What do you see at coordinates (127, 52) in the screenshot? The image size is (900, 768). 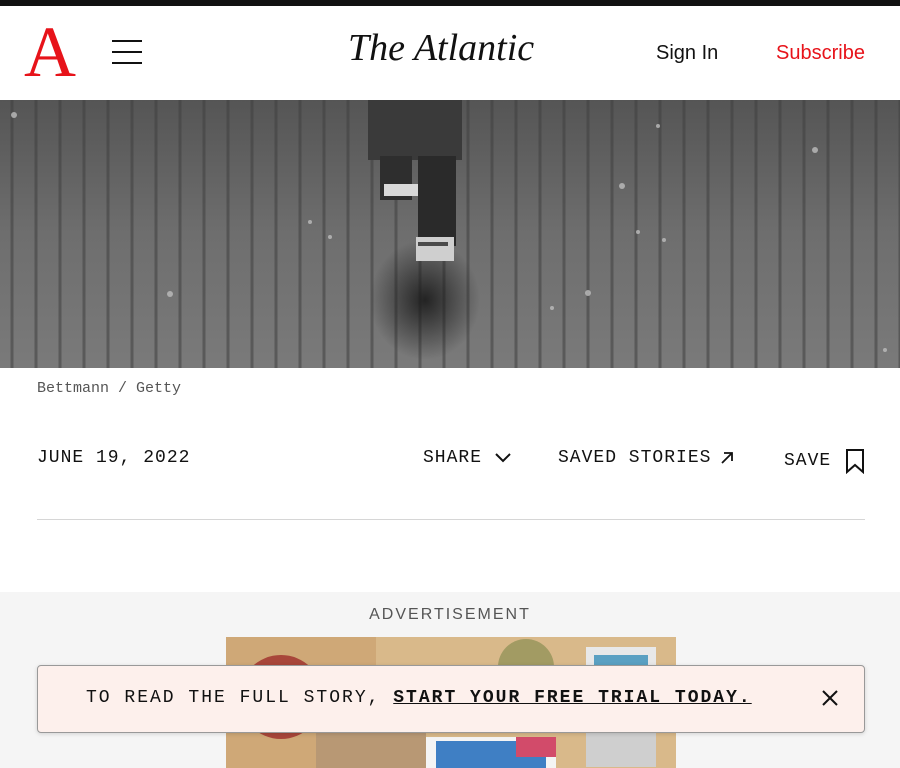 I see `hamburger-menu-icon` at bounding box center [127, 52].